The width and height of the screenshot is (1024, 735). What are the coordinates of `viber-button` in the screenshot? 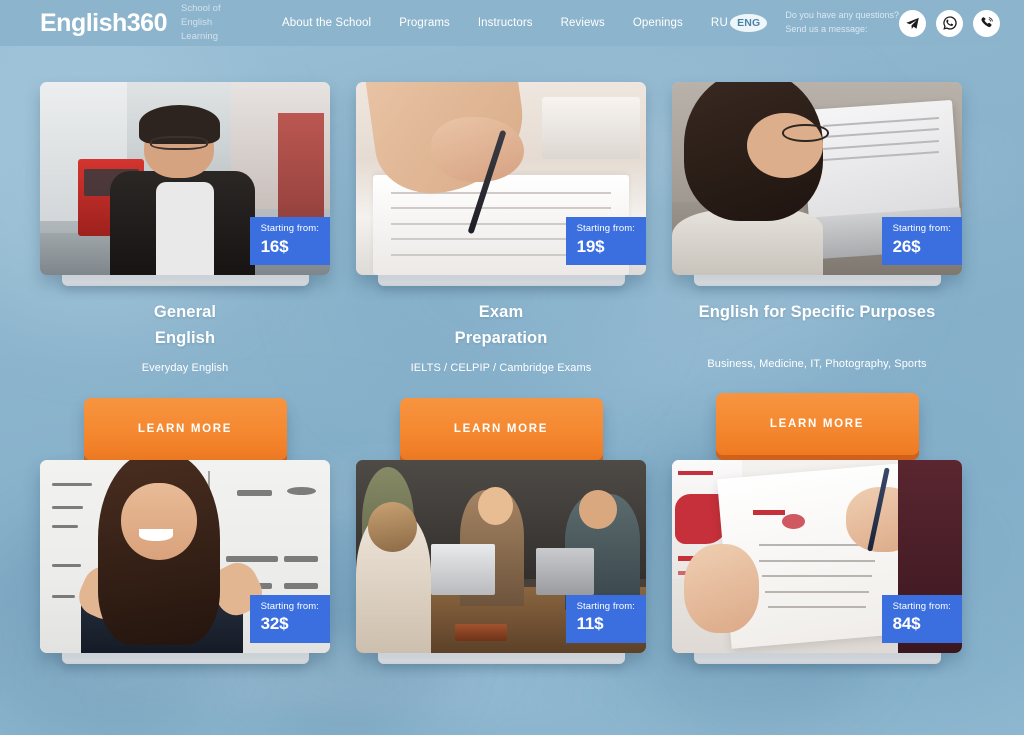 It's located at (986, 23).